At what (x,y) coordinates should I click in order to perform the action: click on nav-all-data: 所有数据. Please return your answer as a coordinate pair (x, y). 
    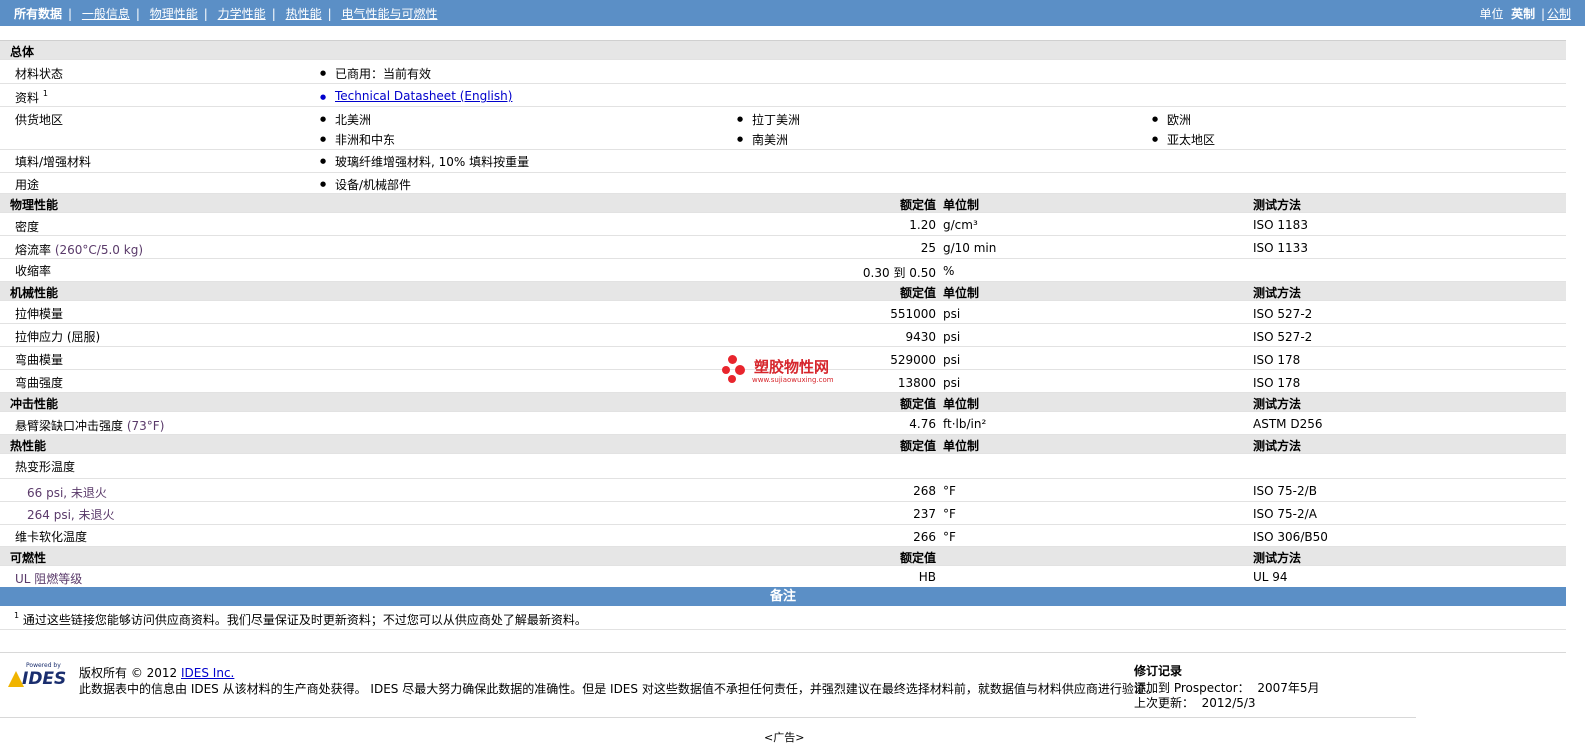
    Looking at the image, I should click on (38, 14).